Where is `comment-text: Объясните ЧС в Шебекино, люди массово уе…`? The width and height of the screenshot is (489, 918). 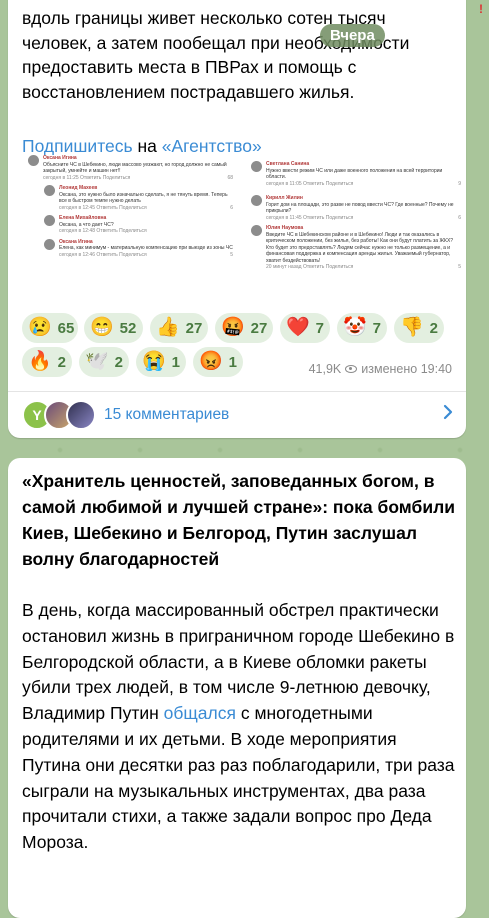
comment-text: Объясните ЧС в Шебекино, люди массово уе… is located at coordinates (135, 168).